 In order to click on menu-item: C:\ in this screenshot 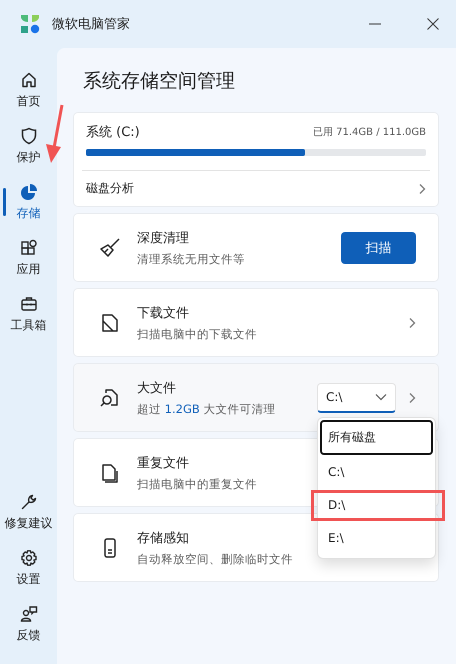, I will do `click(376, 472)`.